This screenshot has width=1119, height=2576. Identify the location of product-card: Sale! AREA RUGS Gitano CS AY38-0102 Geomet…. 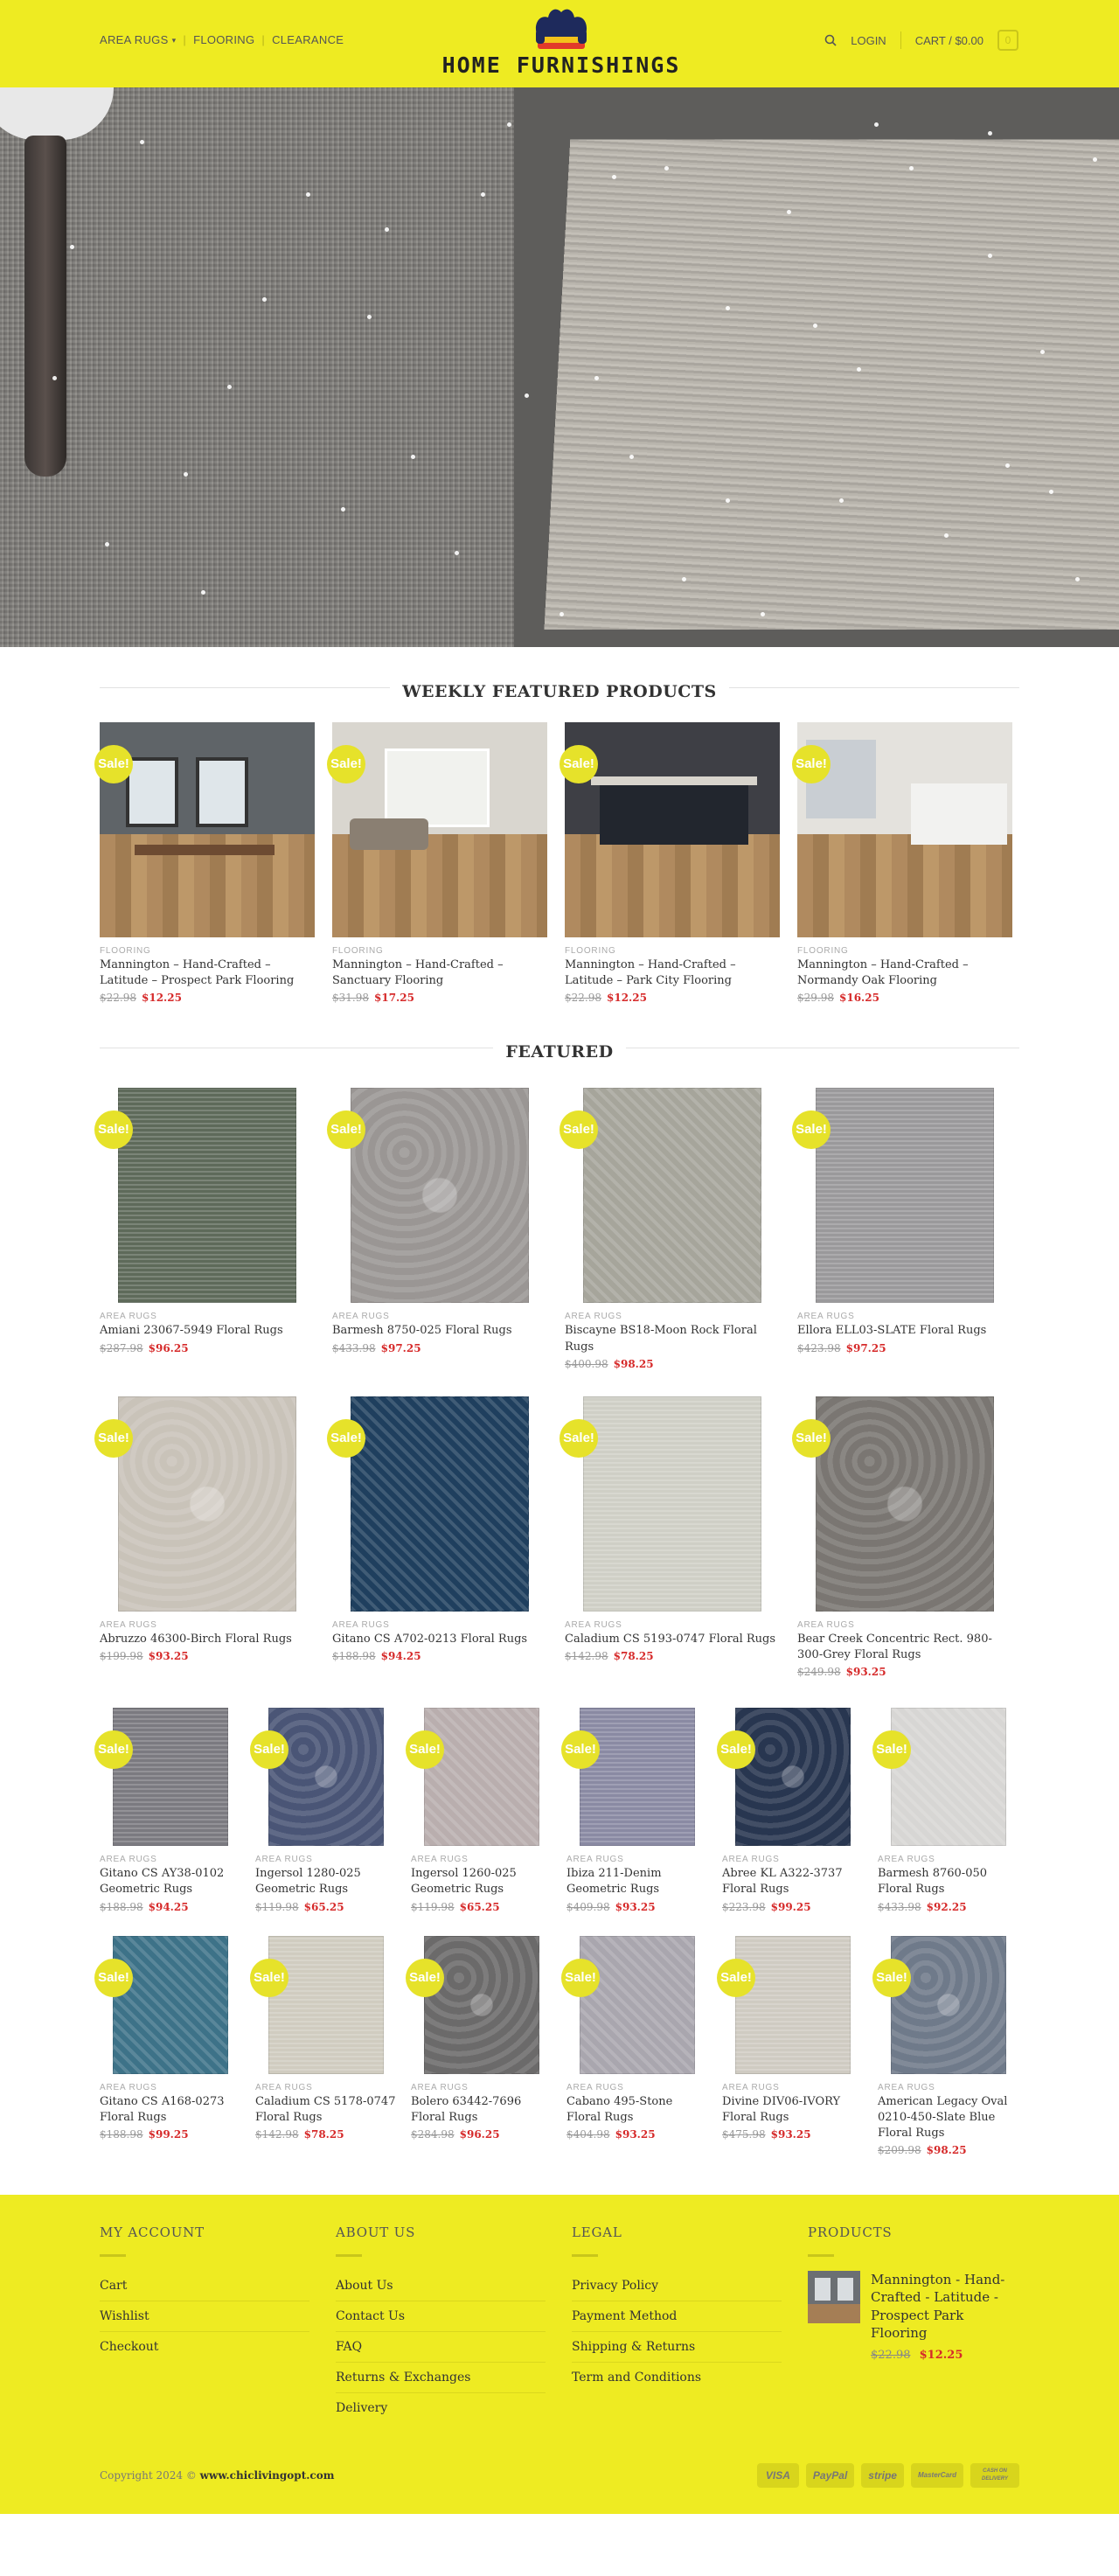
(167, 1810).